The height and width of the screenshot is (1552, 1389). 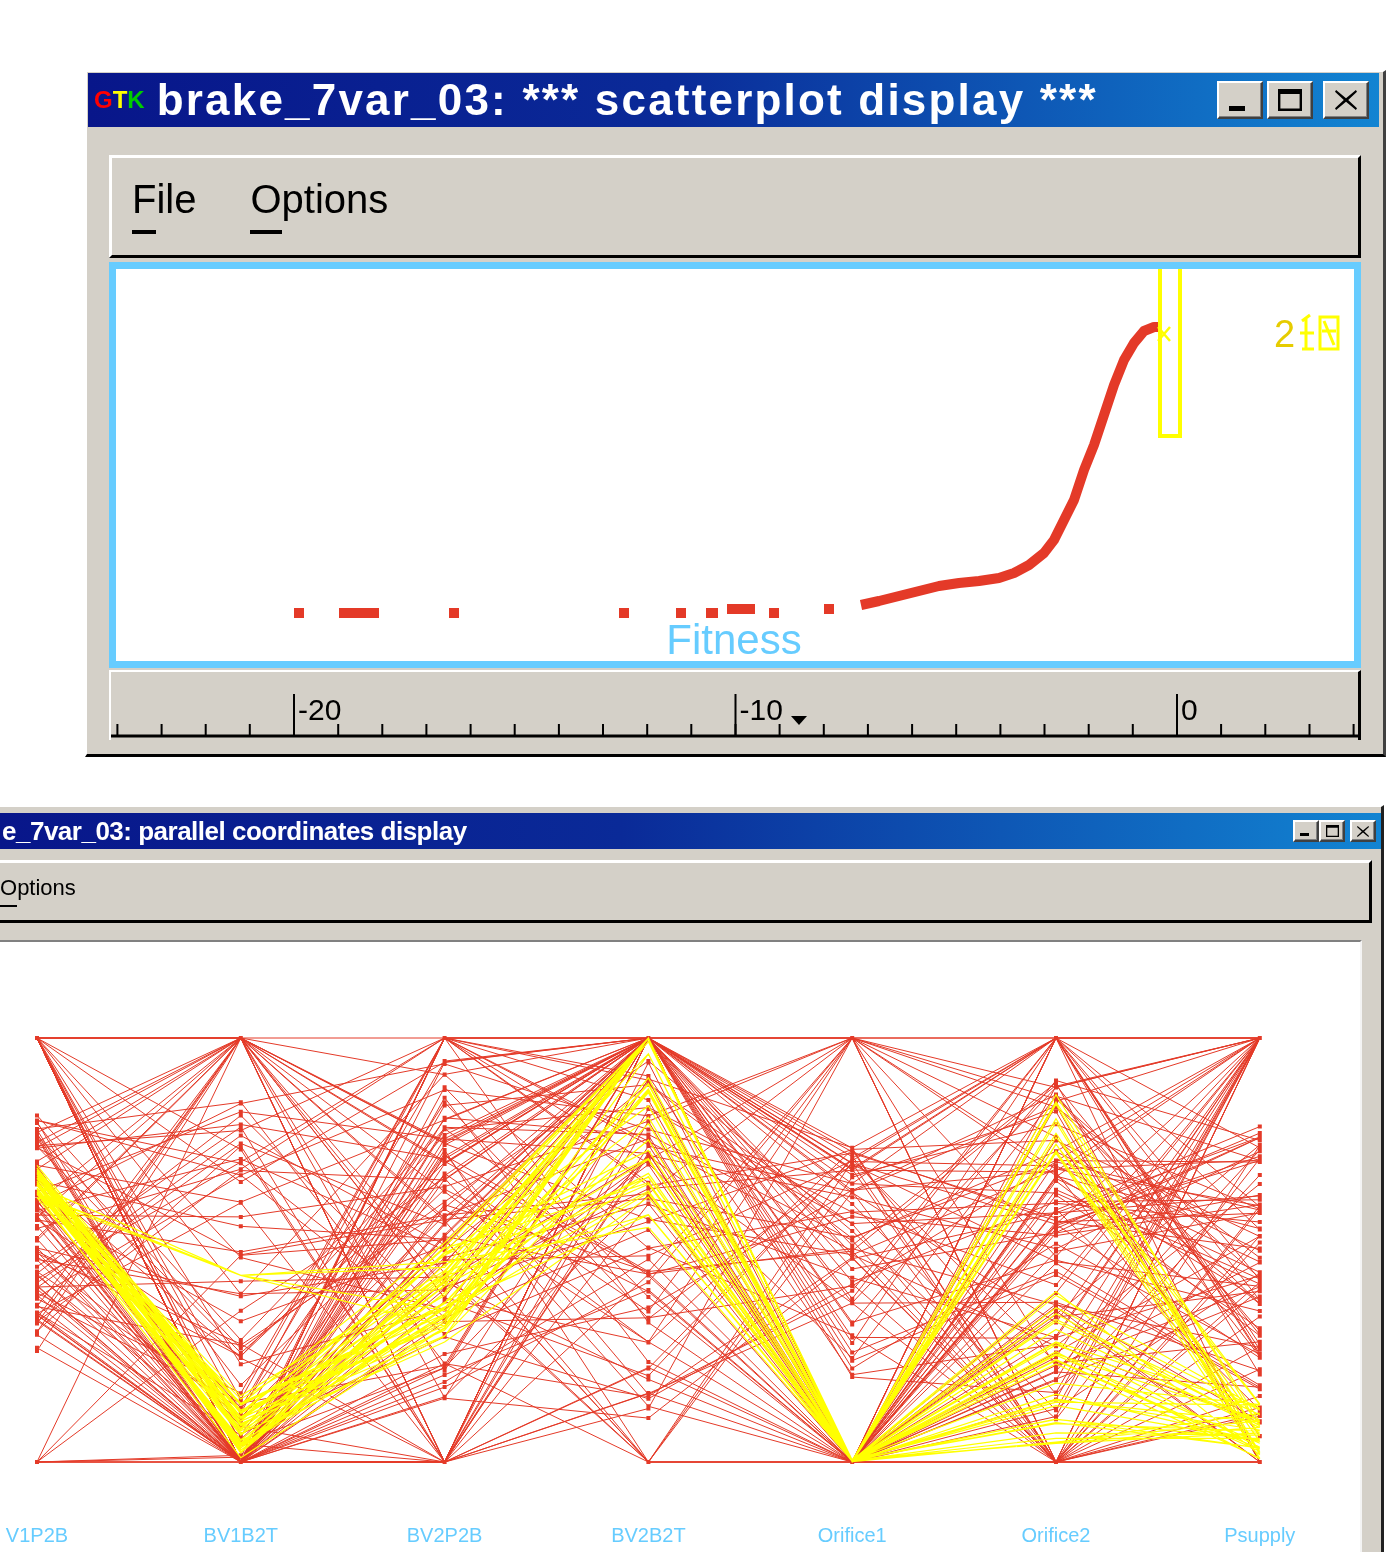 What do you see at coordinates (761, 709) in the screenshot?
I see `tick-label: -10` at bounding box center [761, 709].